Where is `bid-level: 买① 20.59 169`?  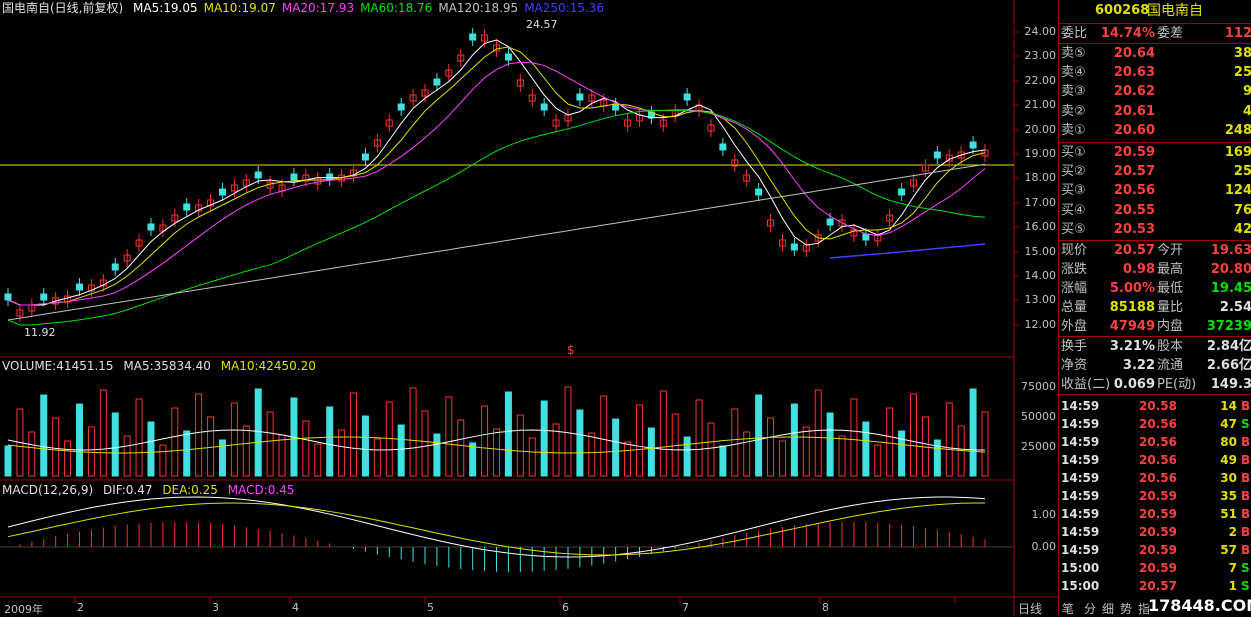
bid-level: 买① 20.59 169 is located at coordinates (1155, 153).